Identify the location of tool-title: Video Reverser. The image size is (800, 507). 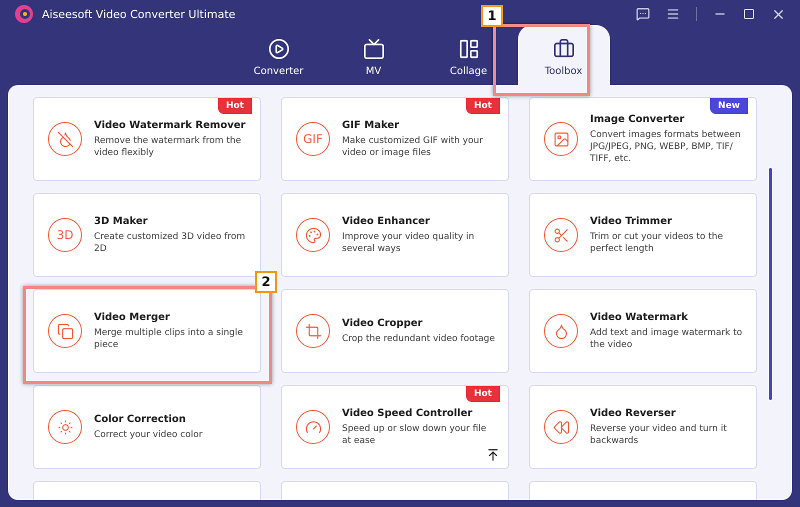
(633, 413).